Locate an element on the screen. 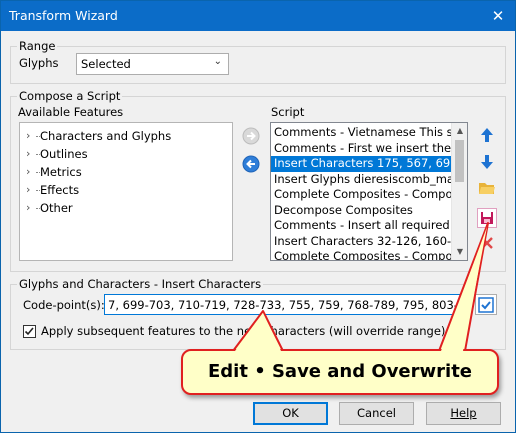  help-button: Help is located at coordinates (463, 413).